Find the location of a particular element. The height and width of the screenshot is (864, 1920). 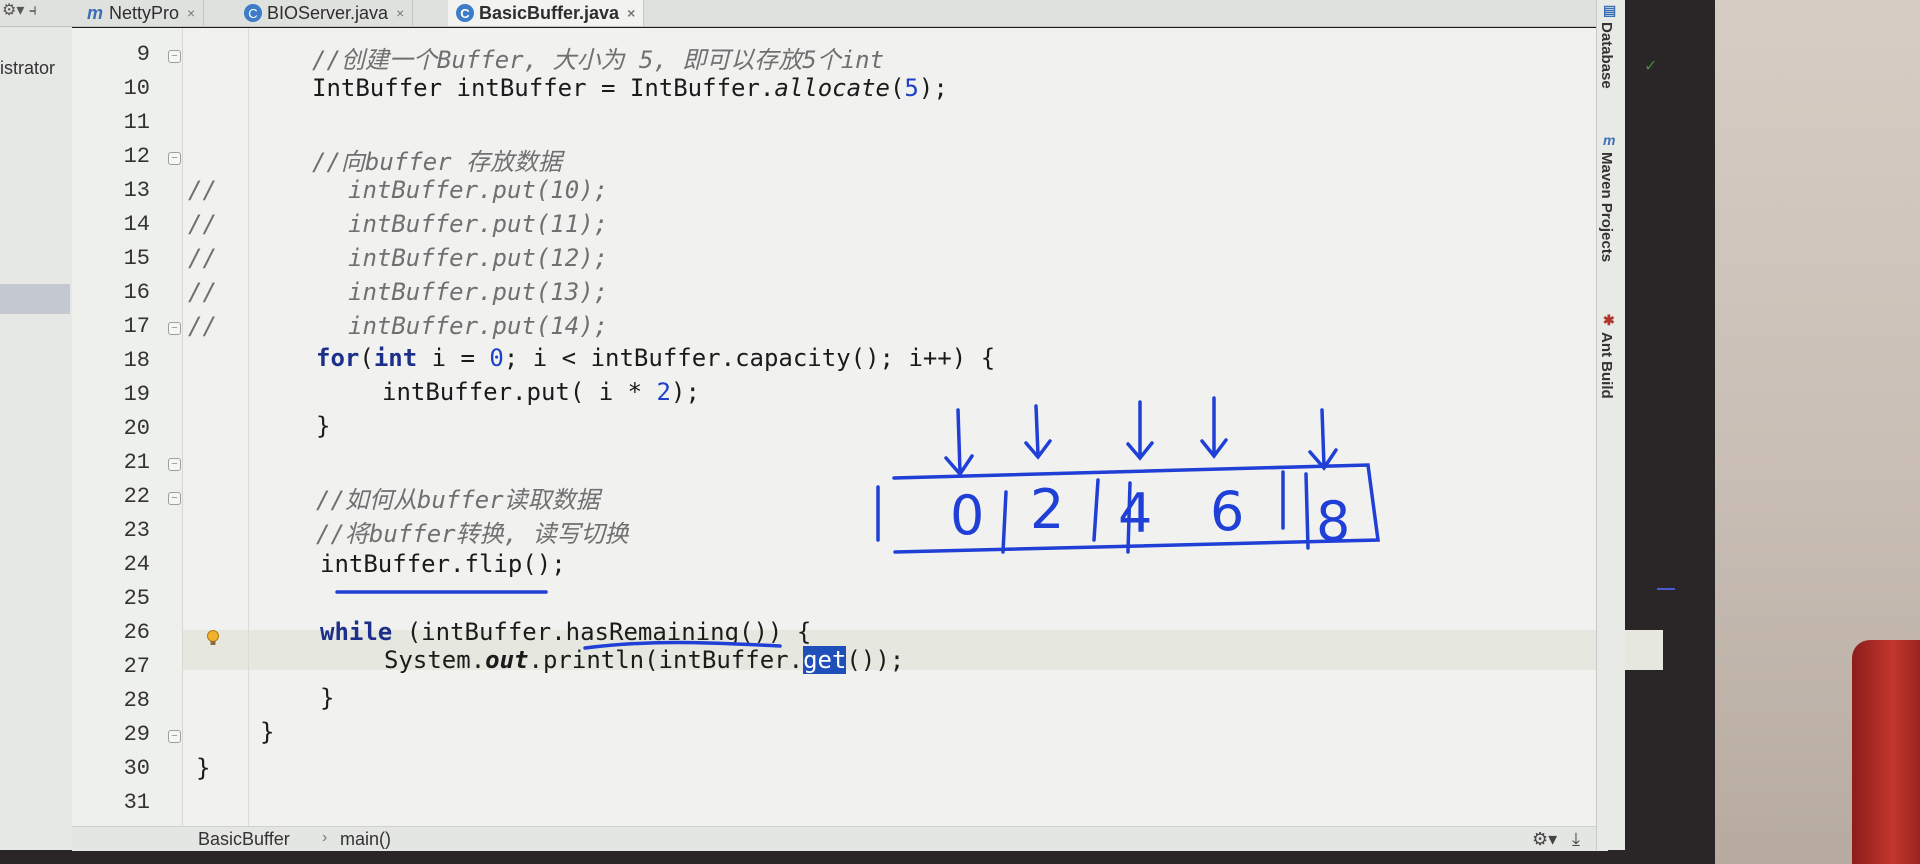

buffer-value-0: 0 is located at coordinates (967, 515).